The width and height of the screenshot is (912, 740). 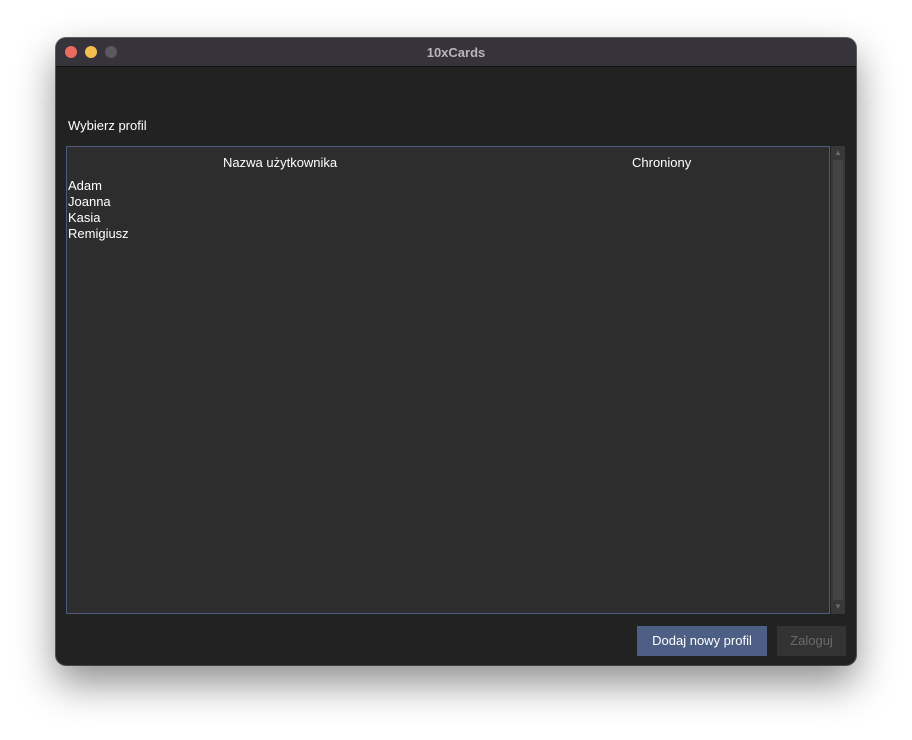 I want to click on row-username: Adam, so click(x=85, y=185).